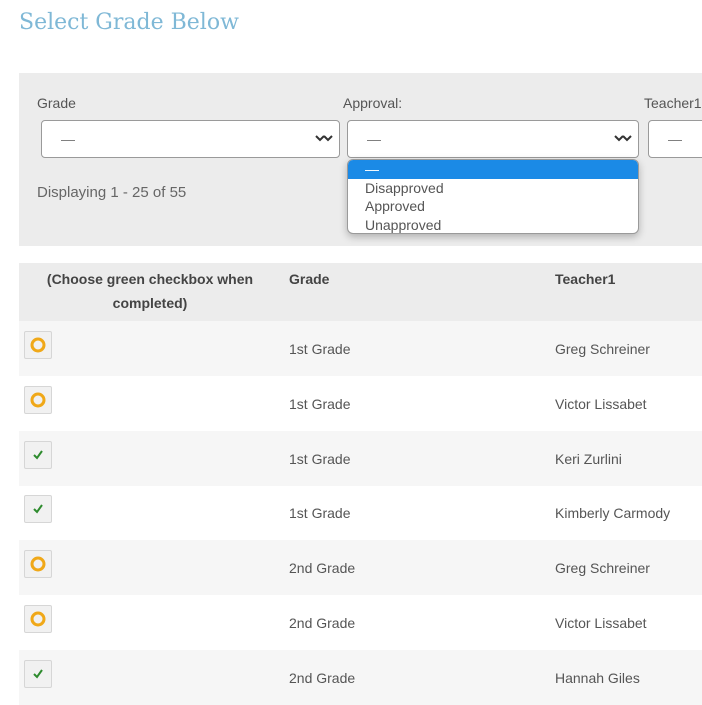 This screenshot has width=702, height=705. What do you see at coordinates (493, 225) in the screenshot?
I see `approval-option-unapproved: Unapproved` at bounding box center [493, 225].